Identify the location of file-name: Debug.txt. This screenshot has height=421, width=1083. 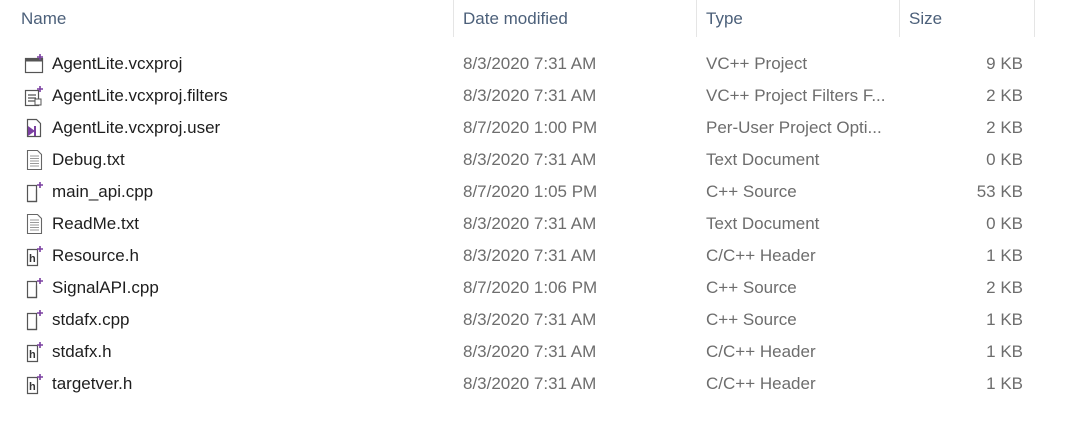
(88, 160).